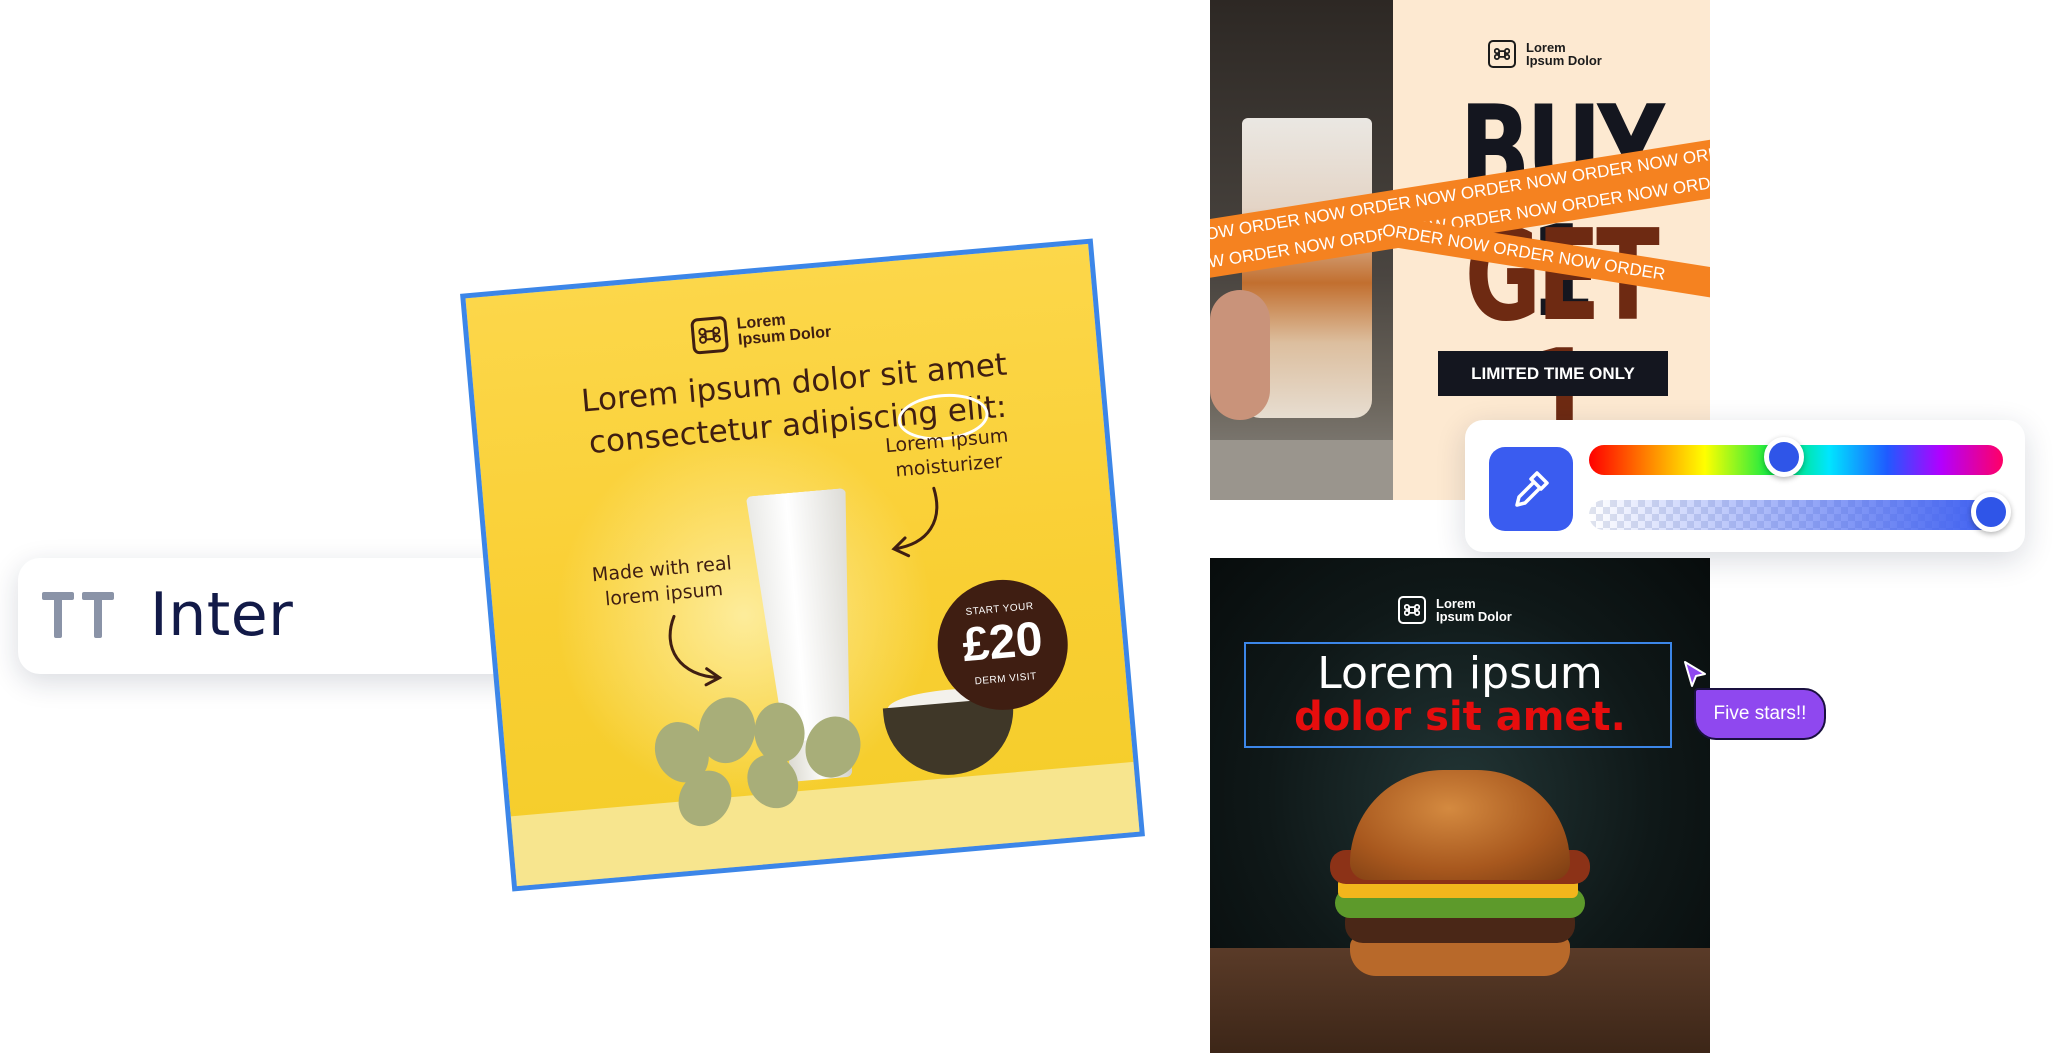 The width and height of the screenshot is (2063, 1053). I want to click on burger-headline-line2: dolor sit amet., so click(1460, 717).